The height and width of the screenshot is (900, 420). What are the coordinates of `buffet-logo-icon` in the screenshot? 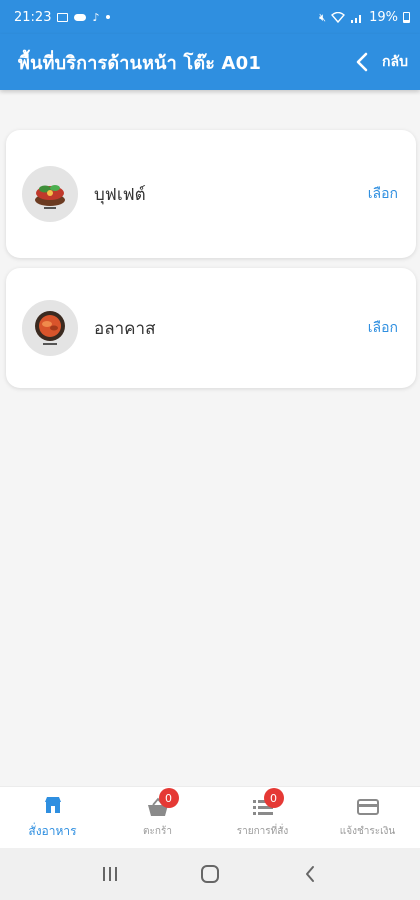 It's located at (50, 194).